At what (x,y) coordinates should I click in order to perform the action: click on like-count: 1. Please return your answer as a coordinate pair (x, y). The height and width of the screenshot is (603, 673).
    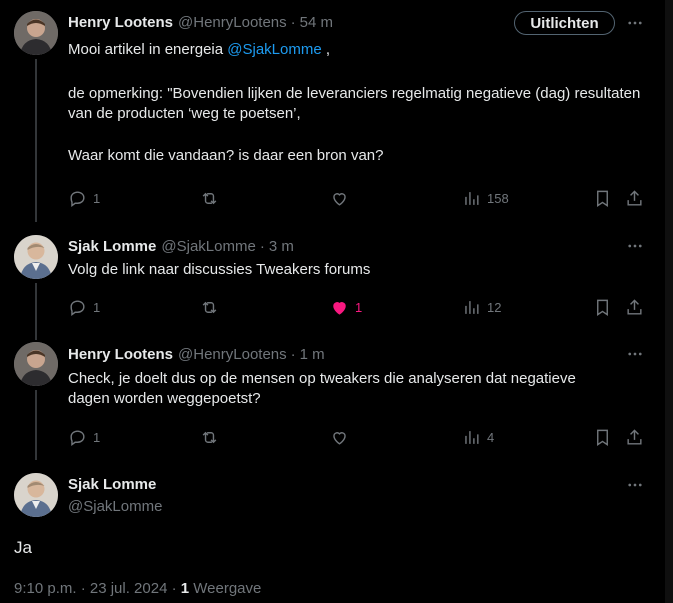
    Looking at the image, I should click on (359, 307).